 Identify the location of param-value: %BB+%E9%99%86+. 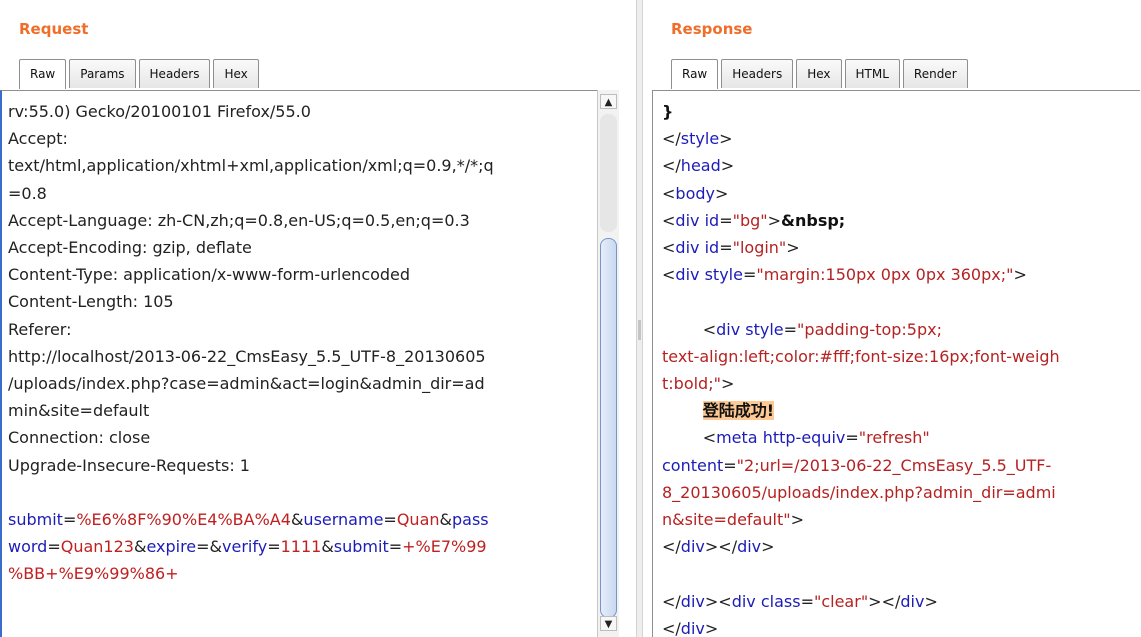
(93, 574).